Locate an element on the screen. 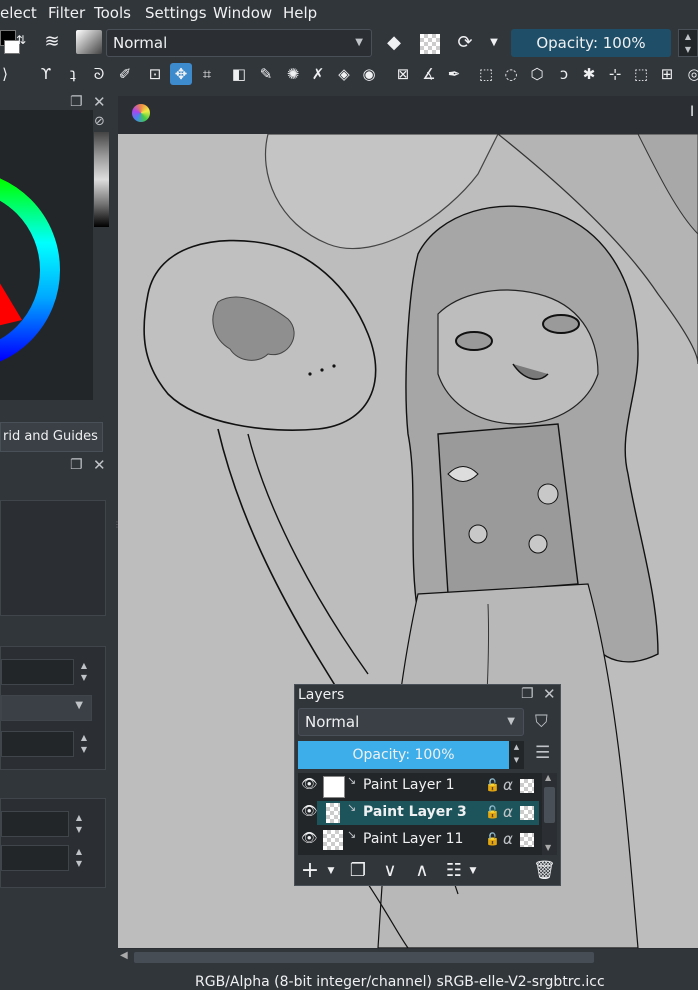 This screenshot has height=990, width=698. contiguous-select-icon: ✱ is located at coordinates (589, 74).